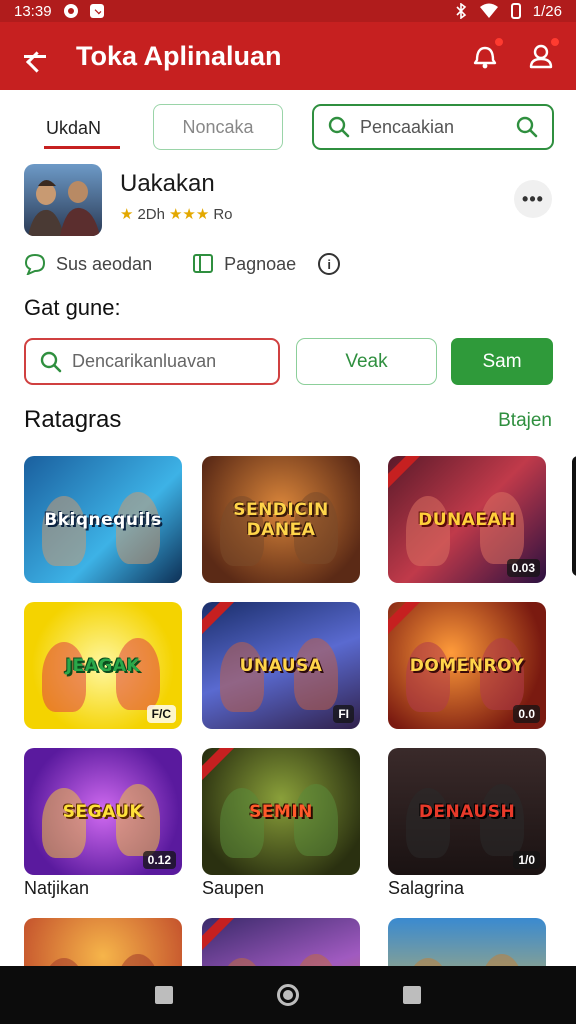  What do you see at coordinates (233, 888) in the screenshot?
I see `game-card-label: Saupen` at bounding box center [233, 888].